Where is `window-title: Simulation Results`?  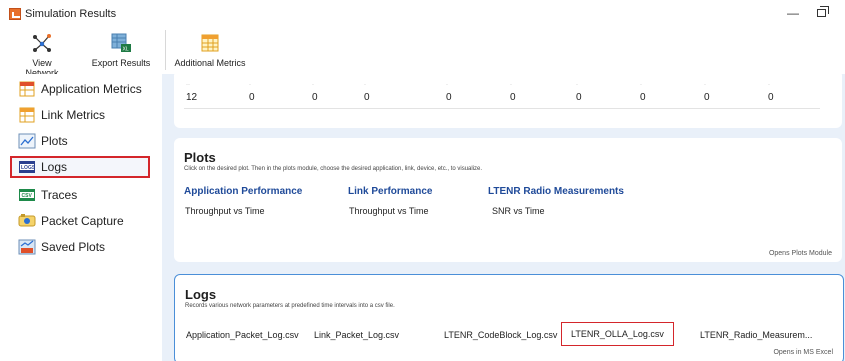 window-title: Simulation Results is located at coordinates (71, 14).